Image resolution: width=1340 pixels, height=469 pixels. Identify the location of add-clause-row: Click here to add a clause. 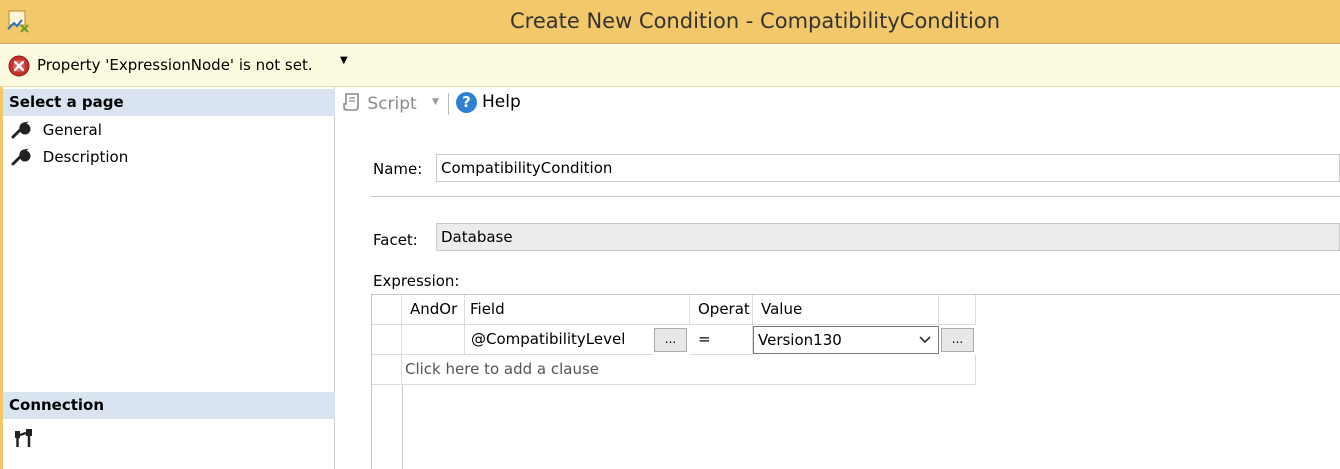
(689, 370).